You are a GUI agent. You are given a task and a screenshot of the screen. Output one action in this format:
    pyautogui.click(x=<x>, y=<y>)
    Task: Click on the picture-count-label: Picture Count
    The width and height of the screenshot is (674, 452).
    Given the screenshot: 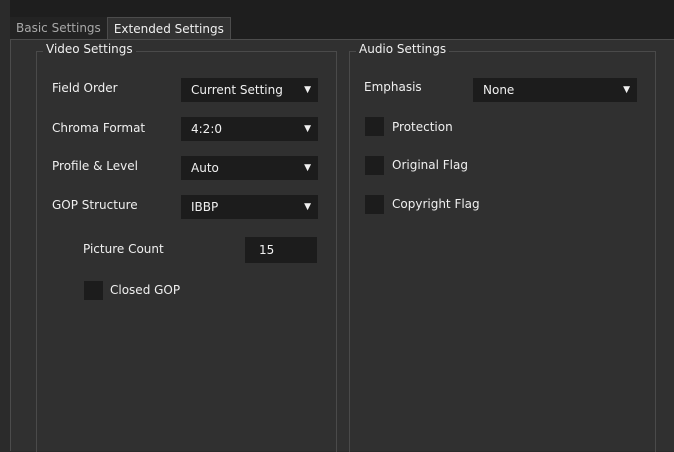 What is the action you would take?
    pyautogui.click(x=123, y=249)
    